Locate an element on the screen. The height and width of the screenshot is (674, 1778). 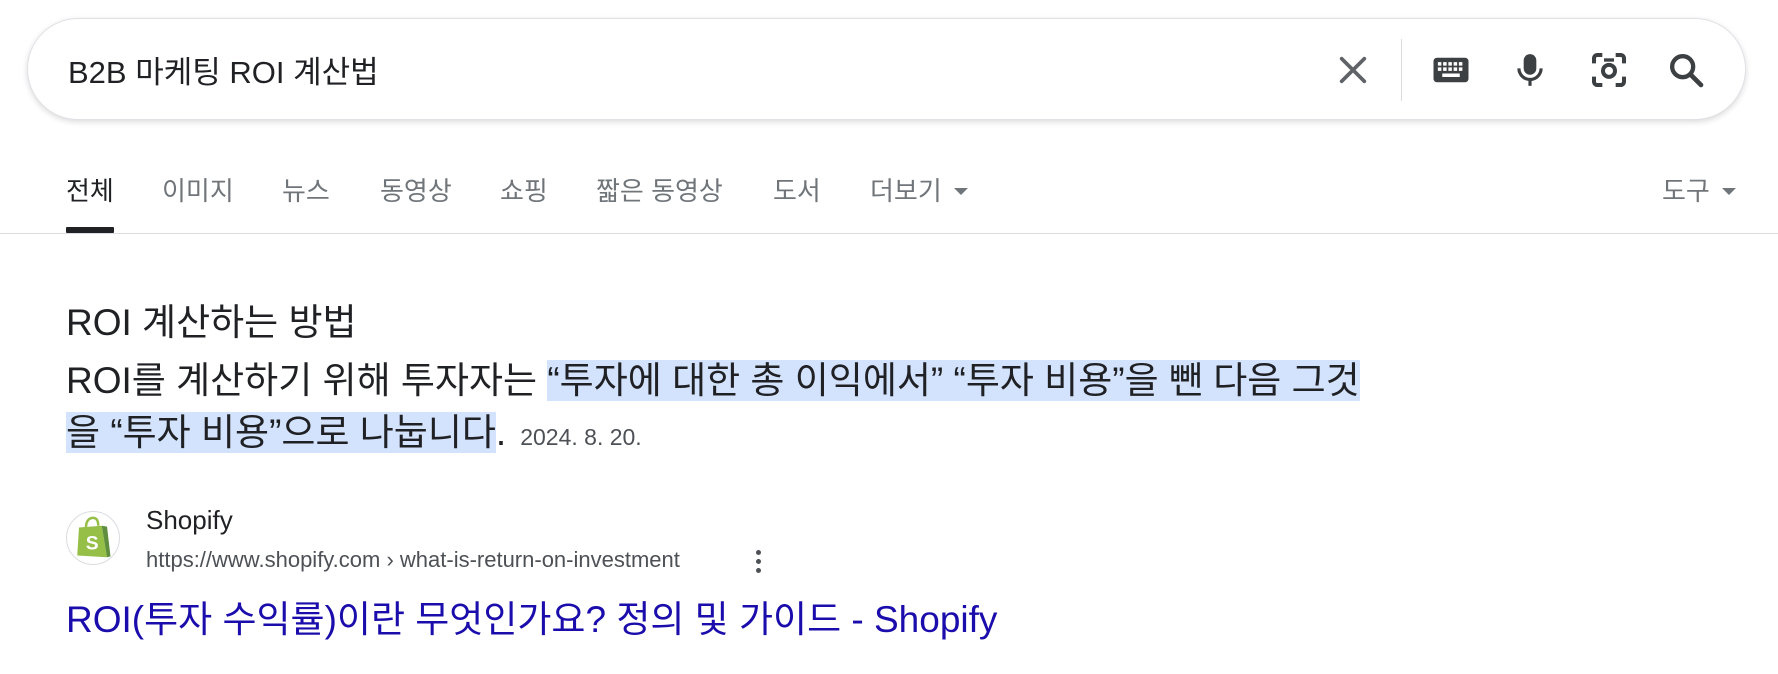
tab-images: 이미지 is located at coordinates (198, 202).